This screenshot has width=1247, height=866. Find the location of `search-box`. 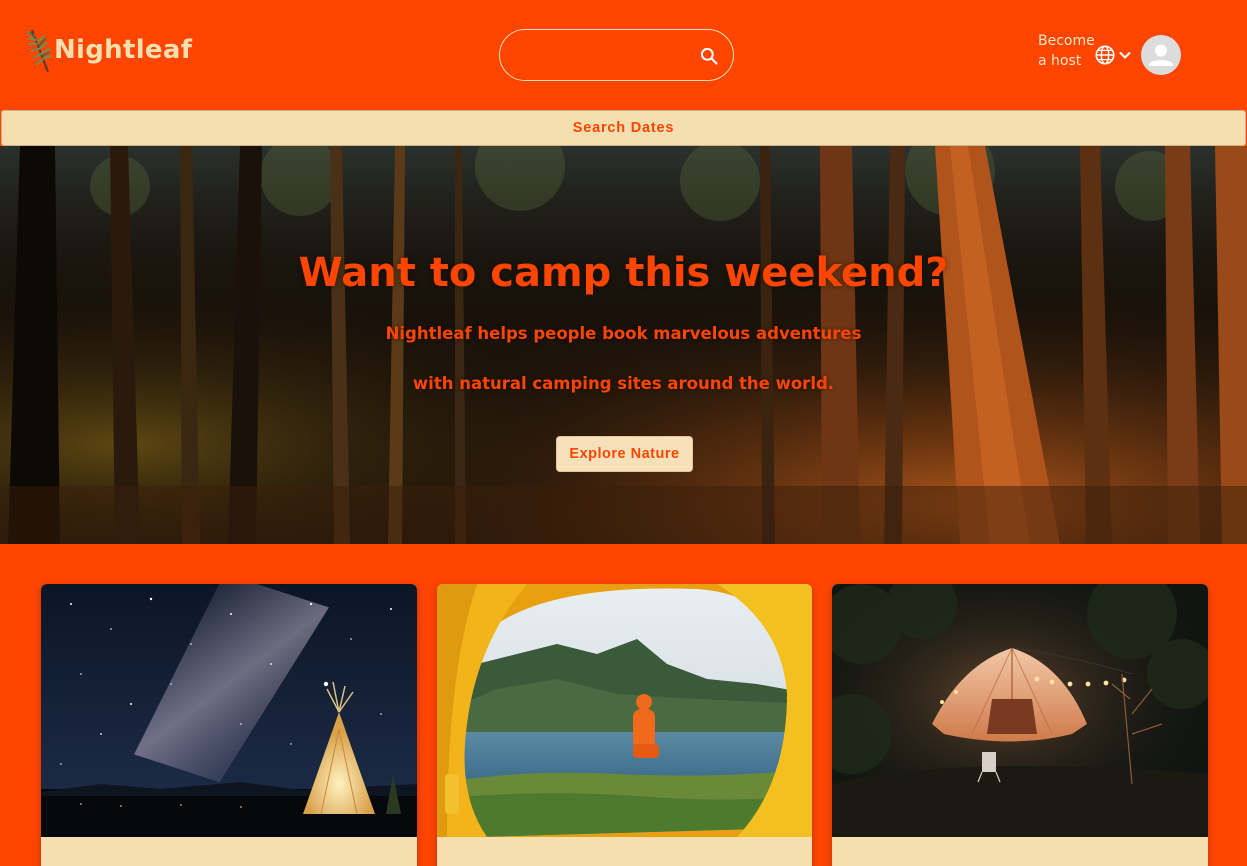

search-box is located at coordinates (616, 55).